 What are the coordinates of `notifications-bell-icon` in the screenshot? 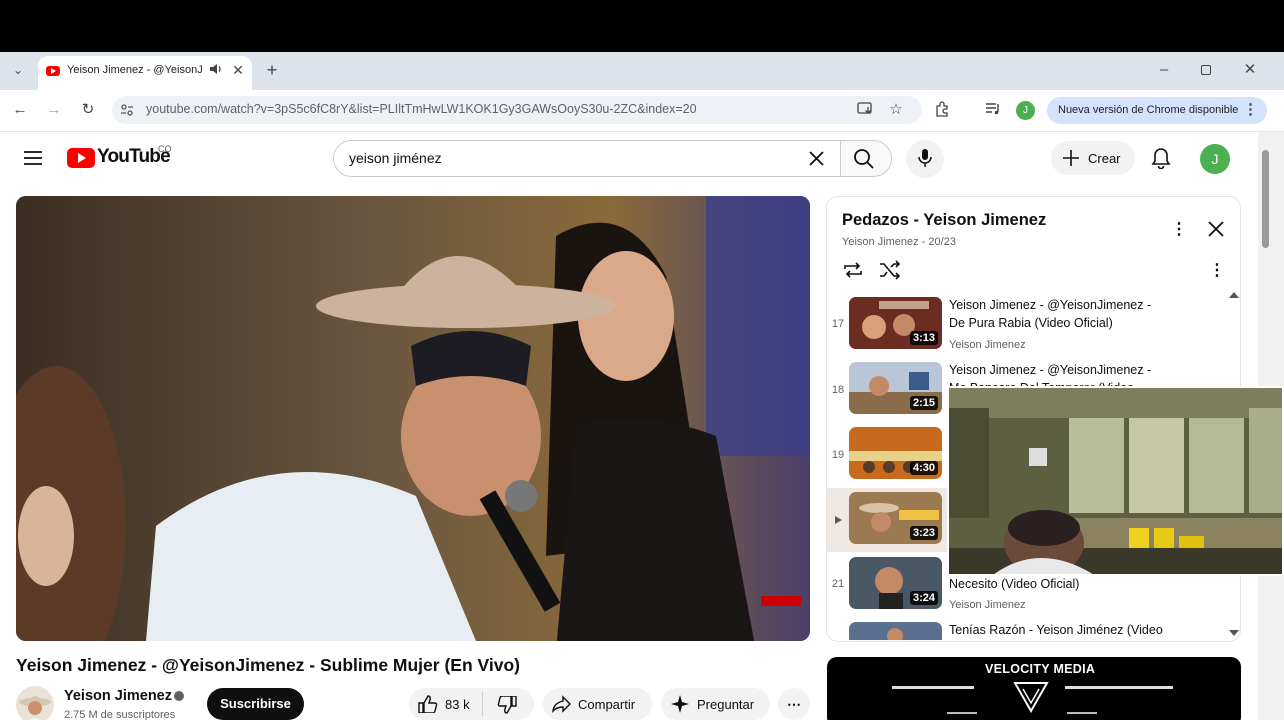 It's located at (1161, 160).